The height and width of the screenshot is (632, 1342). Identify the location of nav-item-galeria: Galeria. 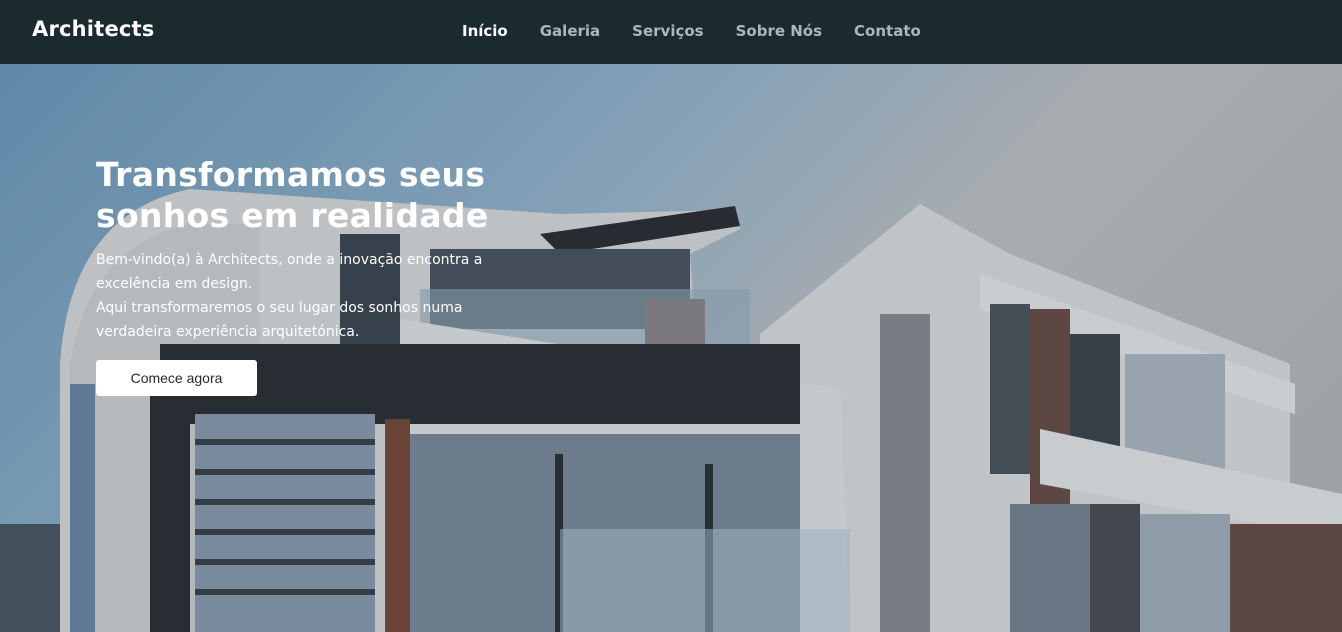
(570, 31).